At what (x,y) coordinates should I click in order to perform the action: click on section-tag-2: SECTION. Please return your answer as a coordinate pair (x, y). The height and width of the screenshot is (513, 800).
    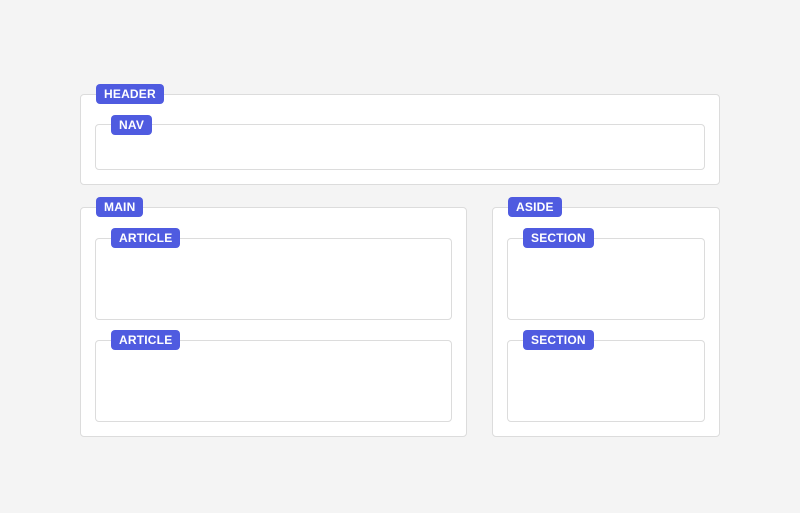
    Looking at the image, I should click on (558, 340).